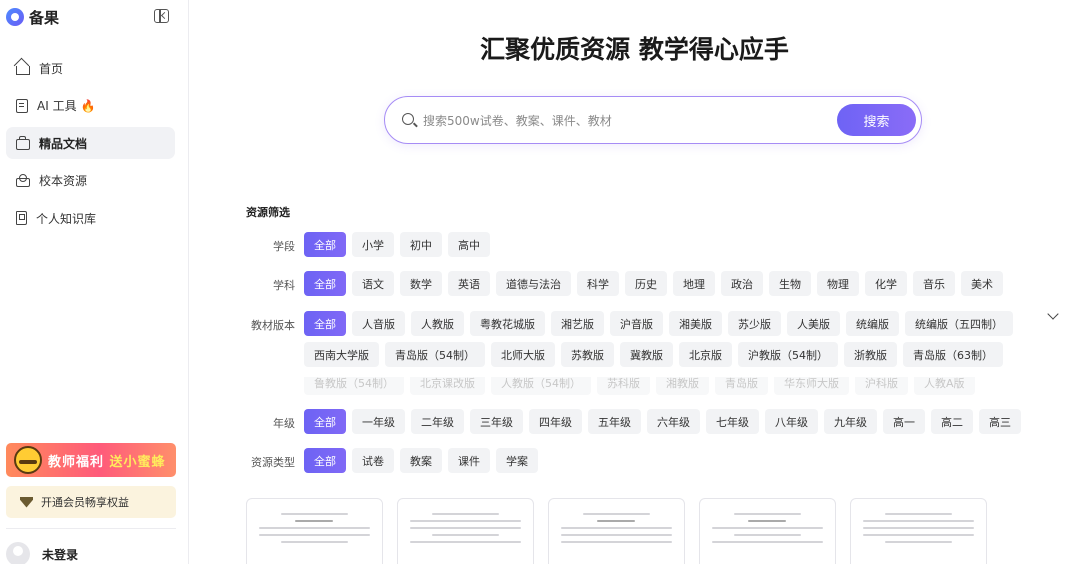 This screenshot has height=564, width=1080. I want to click on filter-chip: 科学, so click(598, 283).